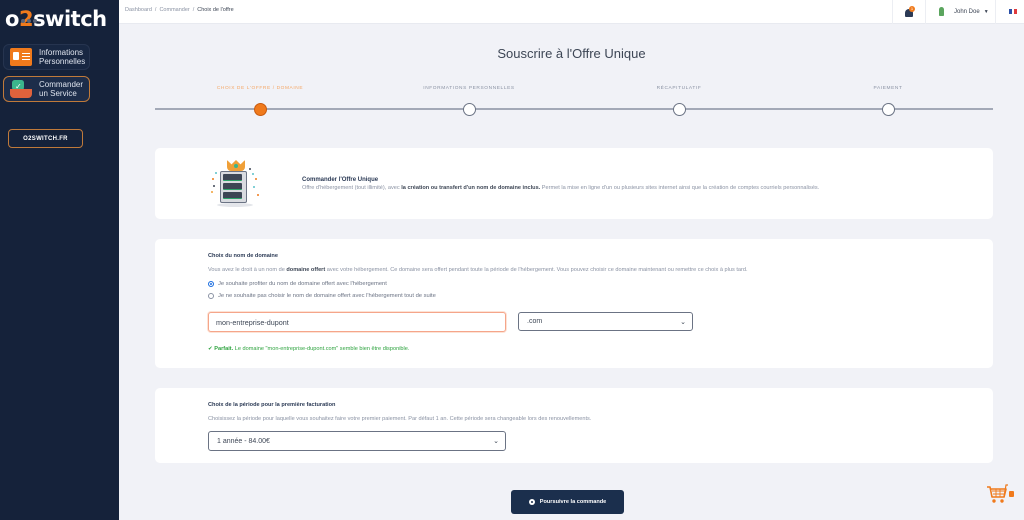 The image size is (1024, 520). Describe the element at coordinates (941, 11) in the screenshot. I see `avatar` at that location.